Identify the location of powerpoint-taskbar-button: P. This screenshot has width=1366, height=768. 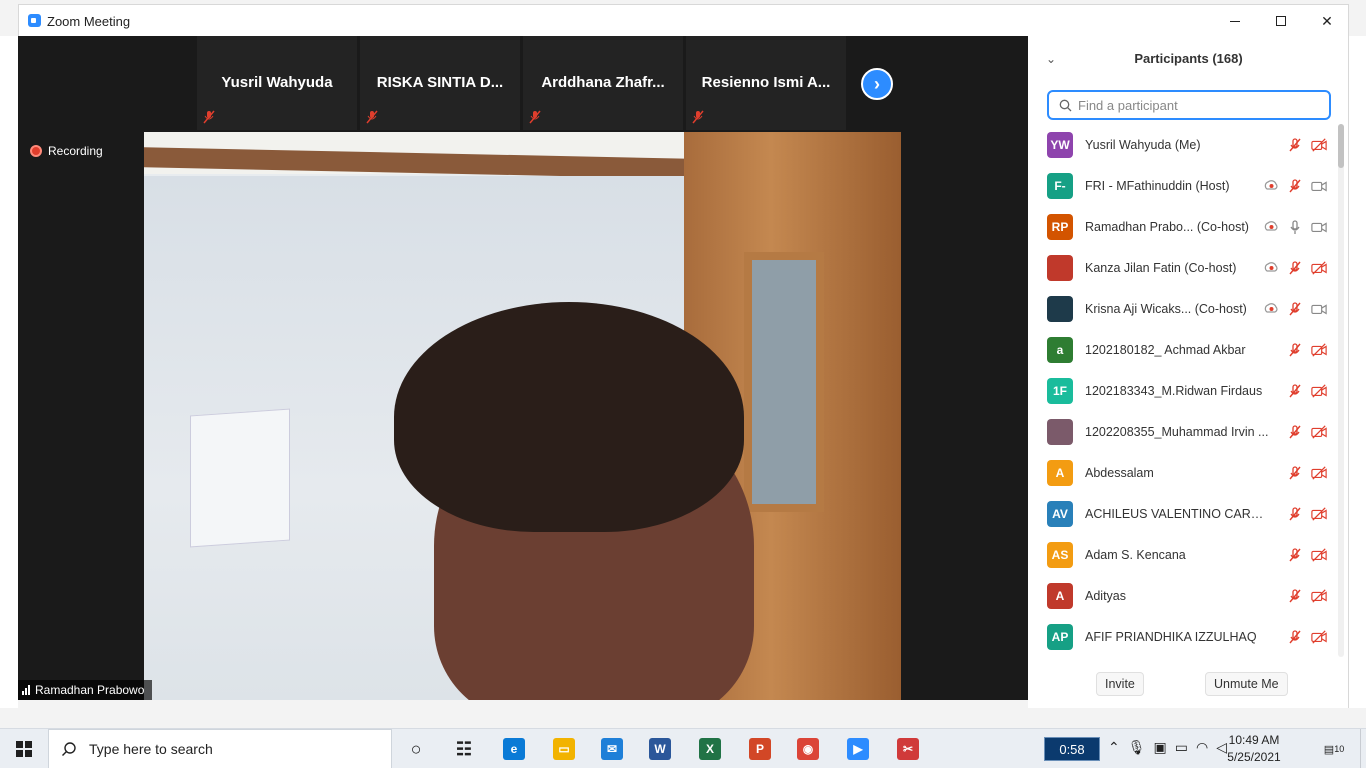
(760, 749).